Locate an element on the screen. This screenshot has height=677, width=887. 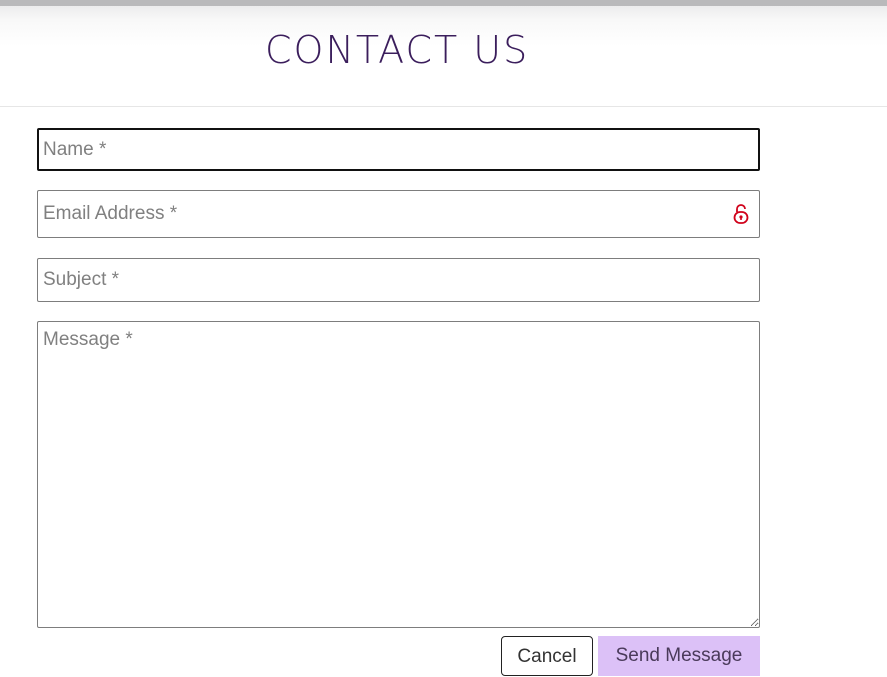
email-input is located at coordinates (398, 214).